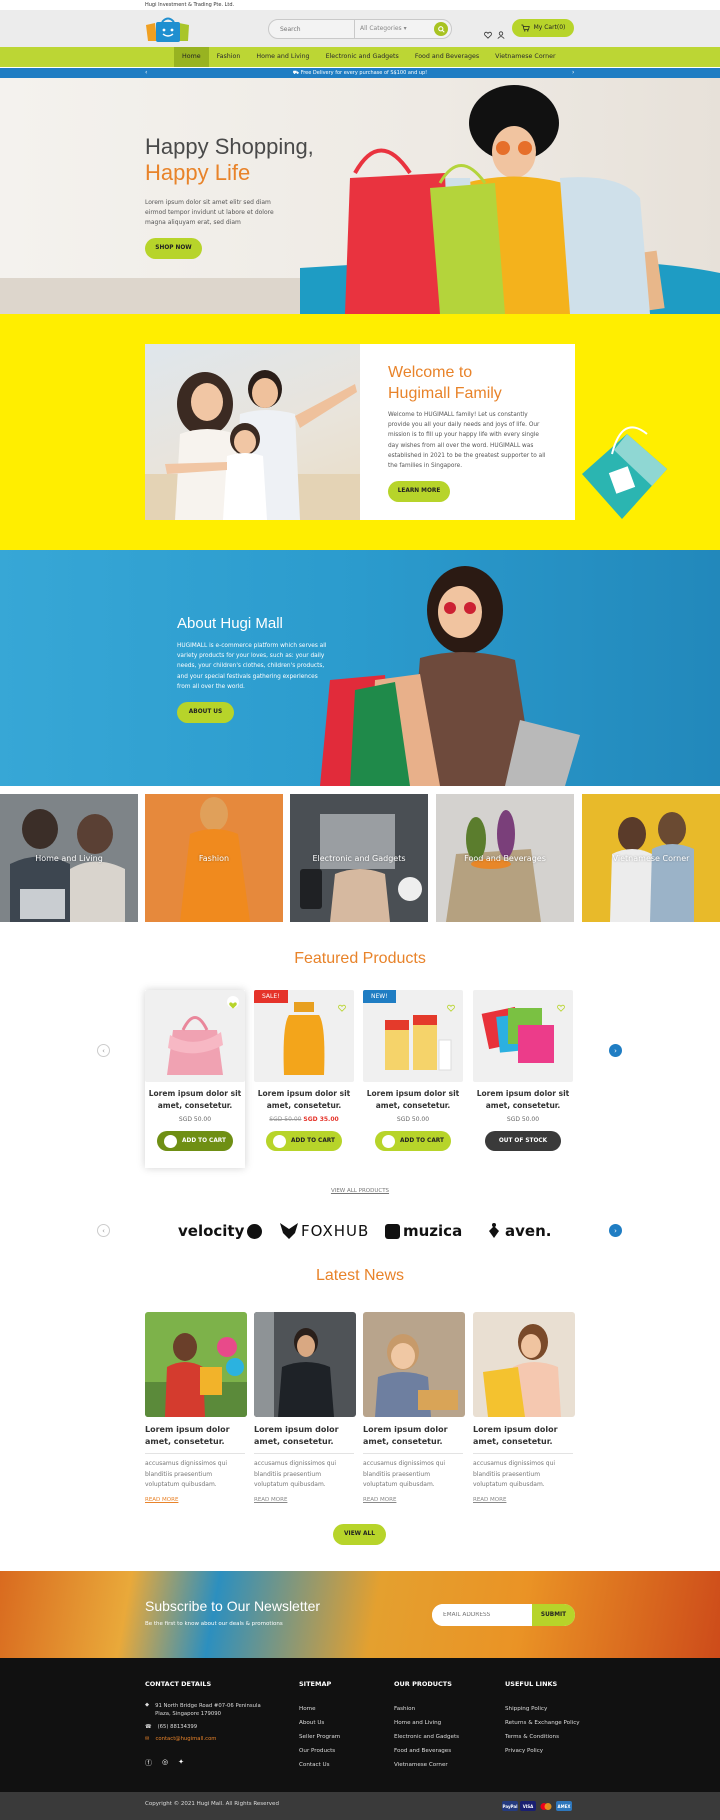 This screenshot has width=720, height=1820. Describe the element at coordinates (543, 28) in the screenshot. I see `cart-button: My Cart(0)` at that location.